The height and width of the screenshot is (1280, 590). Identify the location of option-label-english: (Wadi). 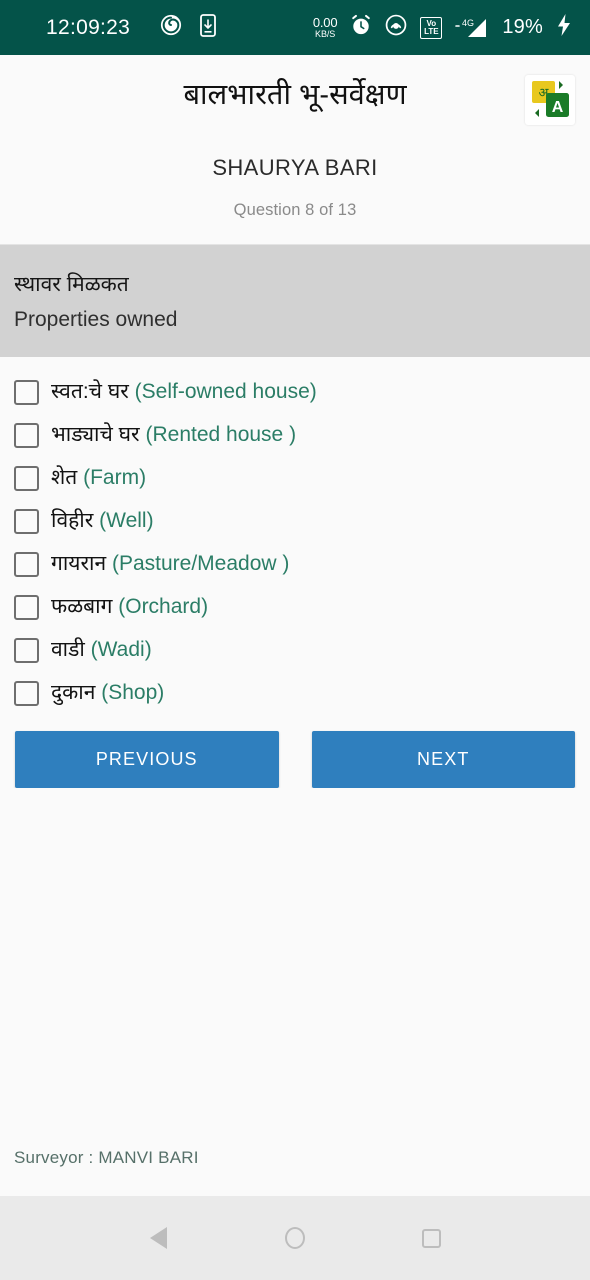
(118, 650).